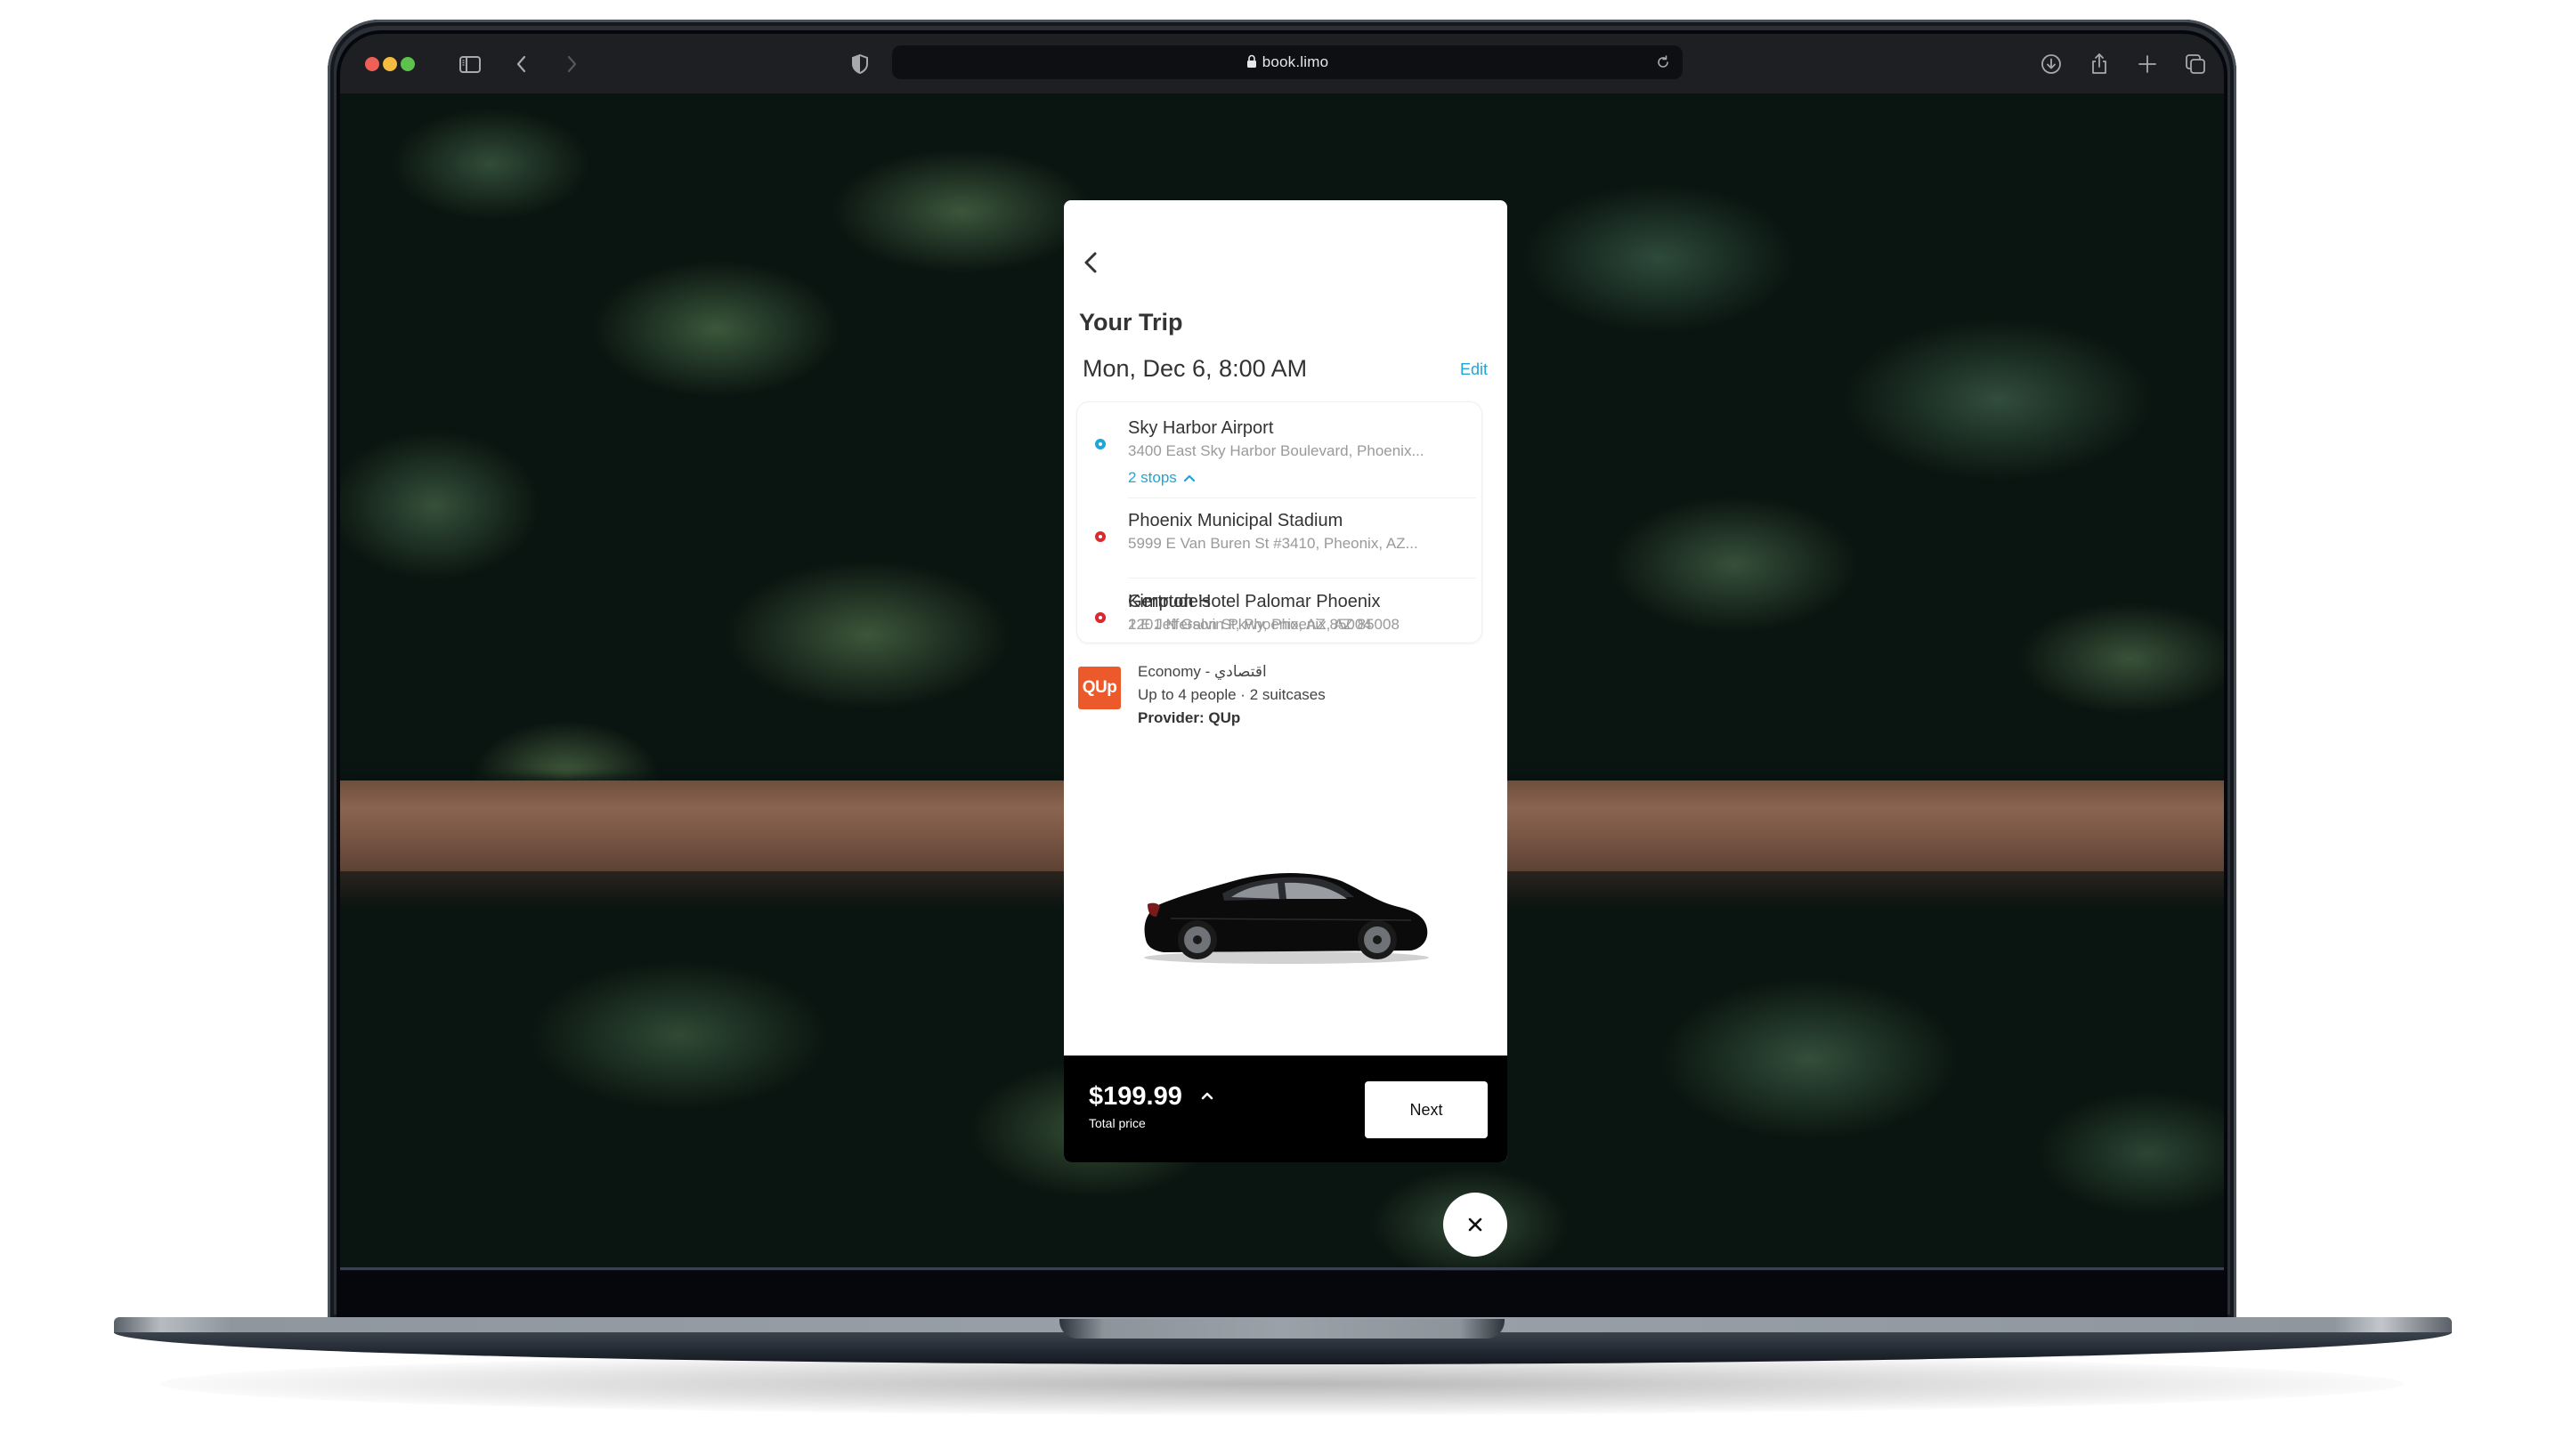  What do you see at coordinates (2051, 64) in the screenshot?
I see `download-icon` at bounding box center [2051, 64].